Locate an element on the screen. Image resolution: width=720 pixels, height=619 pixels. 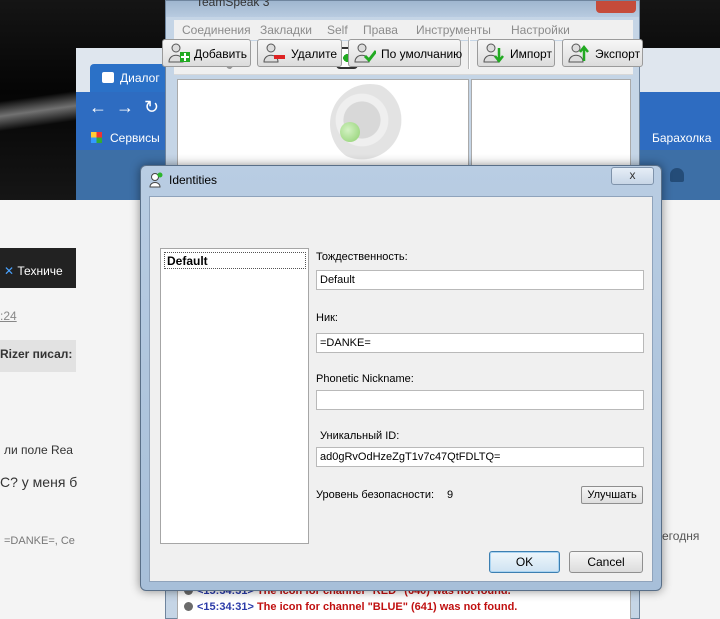
apps-grid-icon is located at coordinates (96, 137).